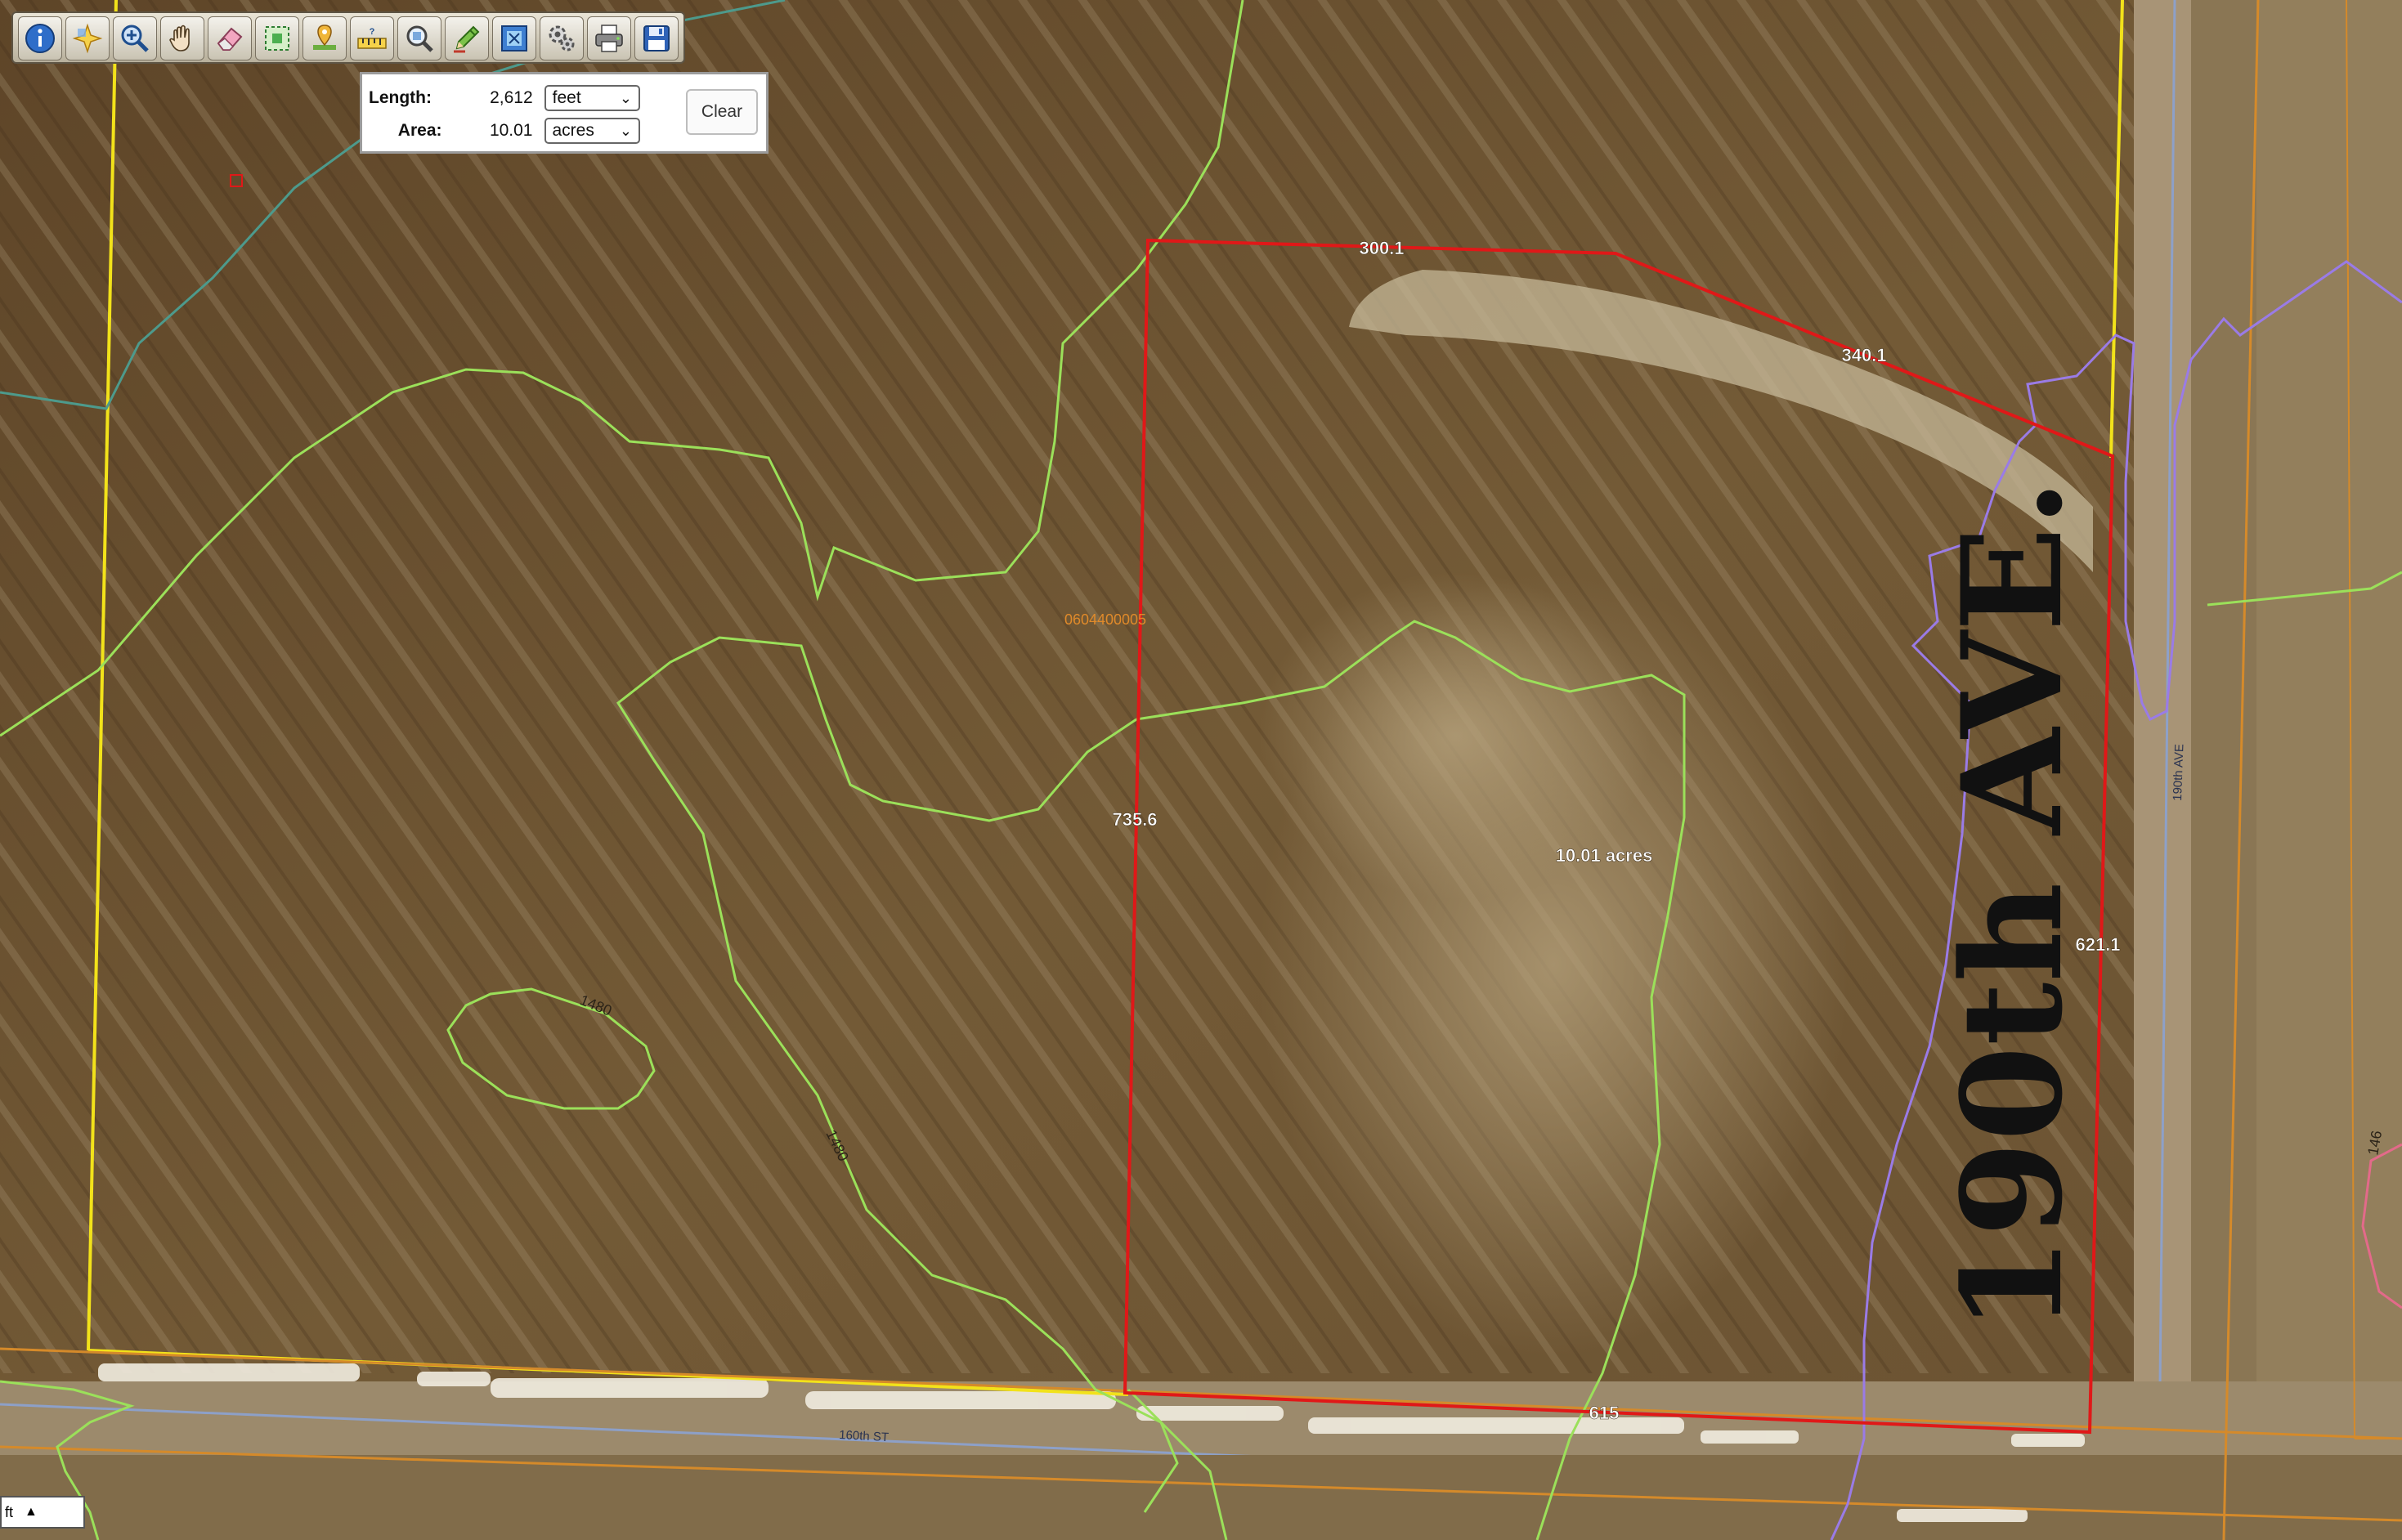 The height and width of the screenshot is (1540, 2402). I want to click on full-extent-button, so click(514, 38).